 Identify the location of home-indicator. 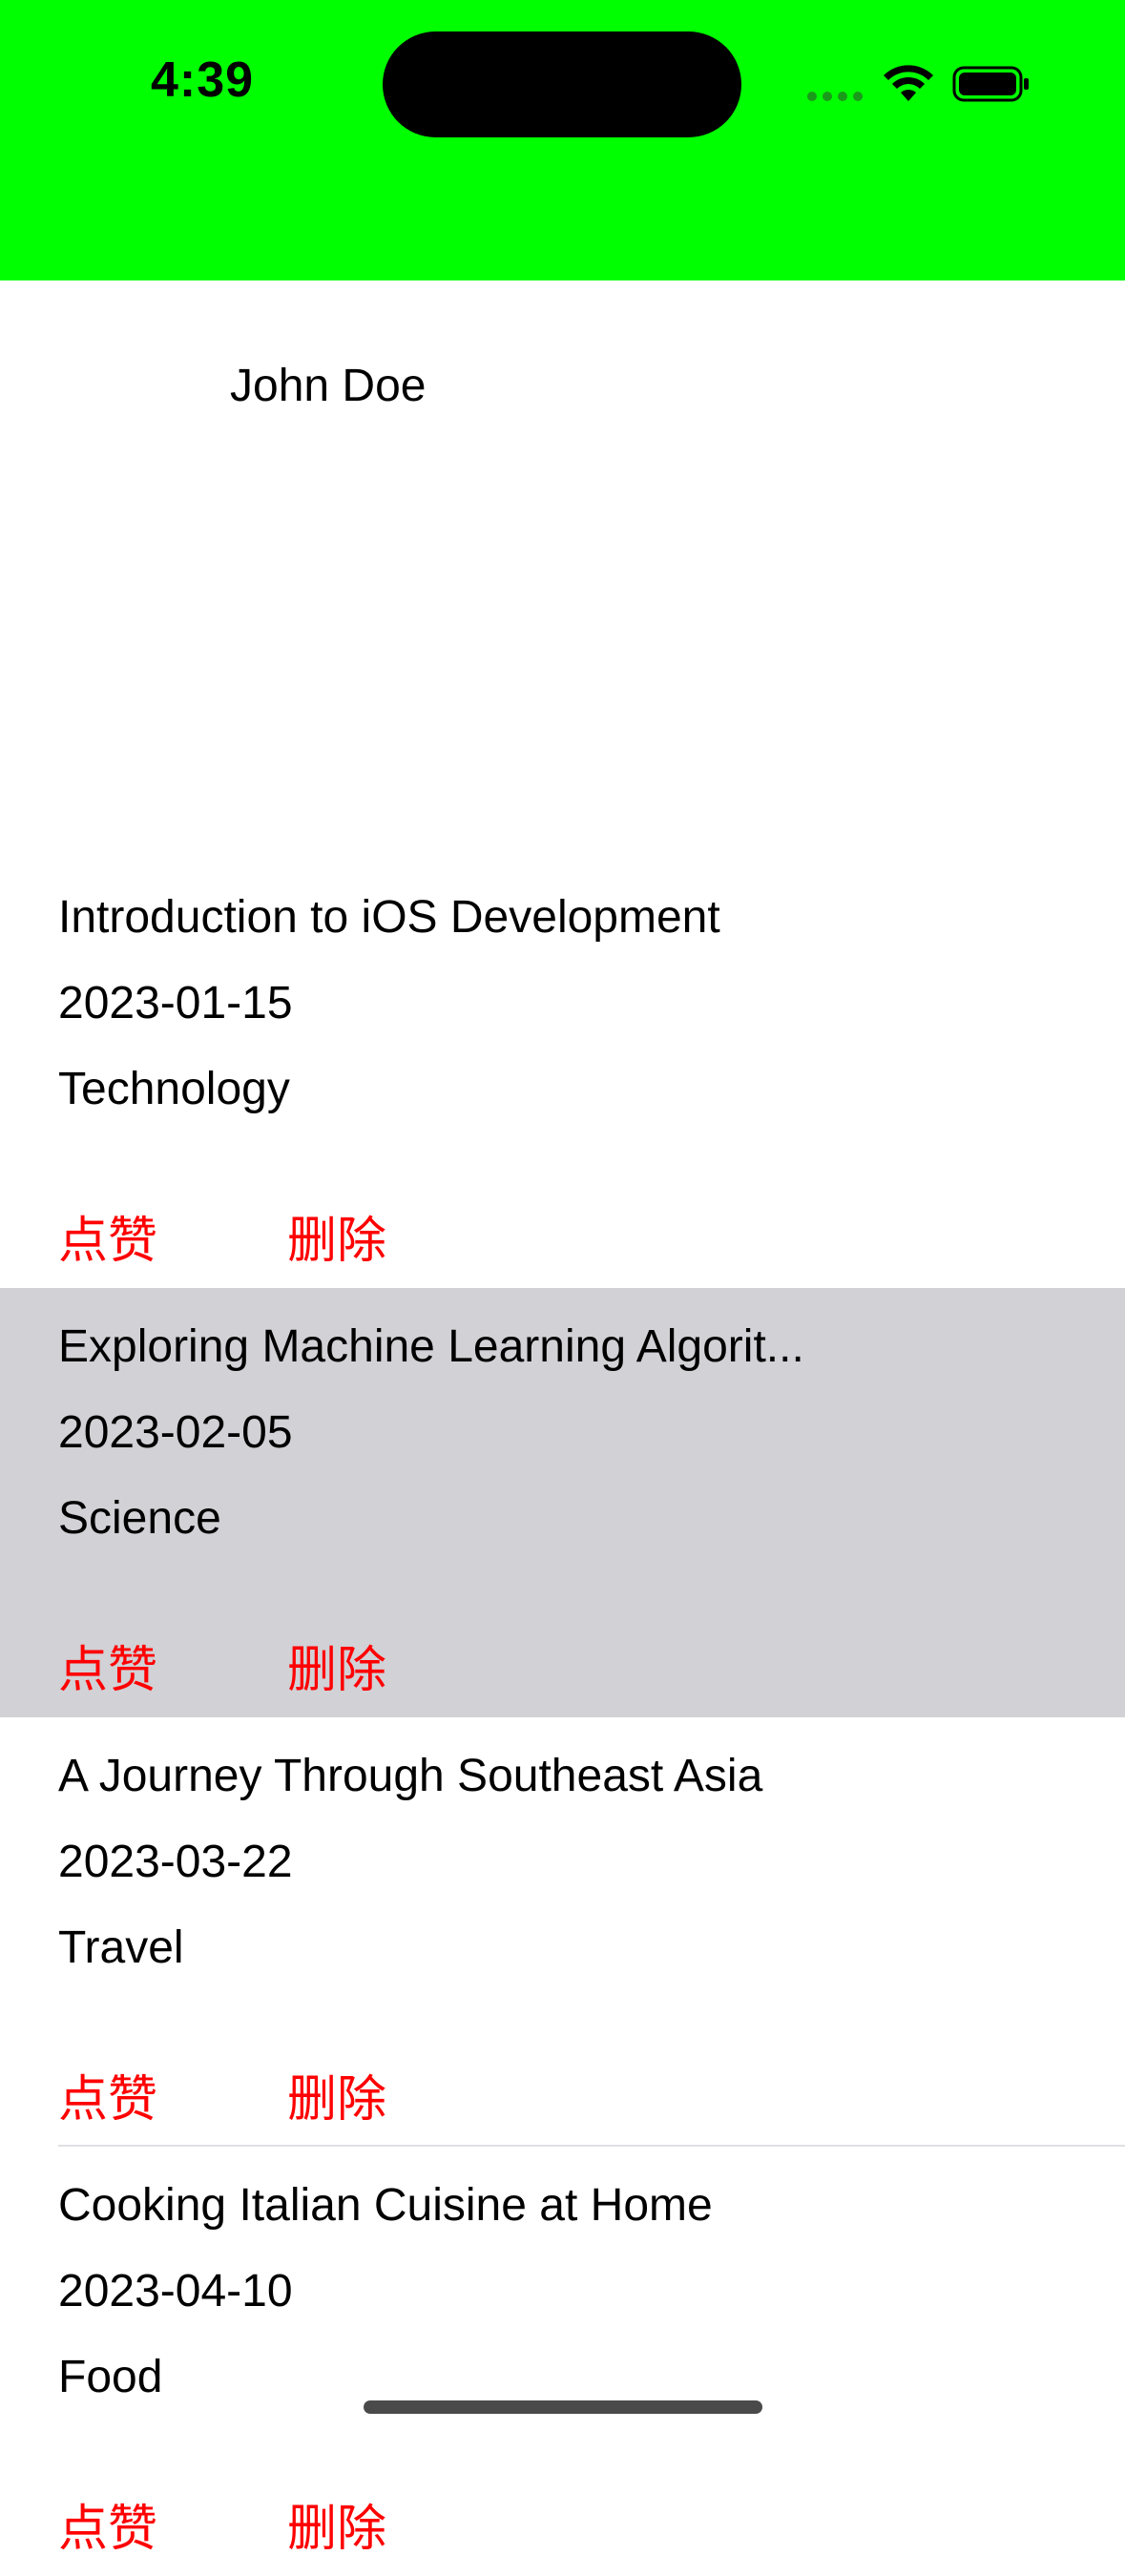
(563, 2407).